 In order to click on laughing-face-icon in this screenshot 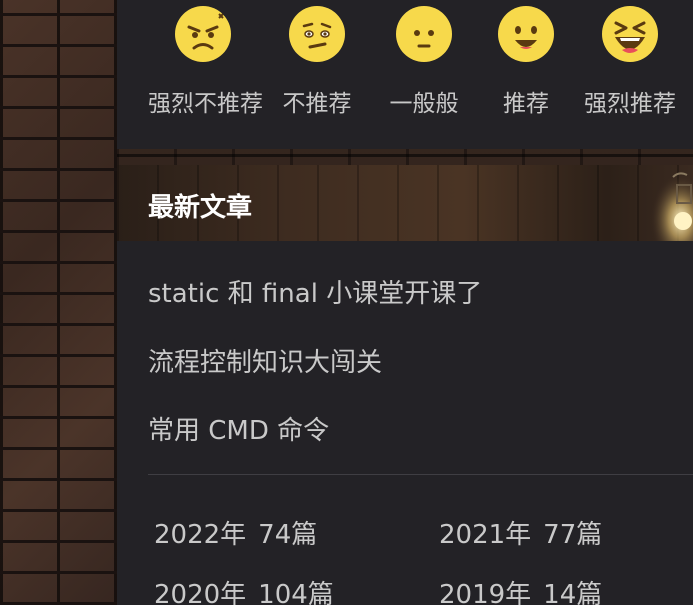, I will do `click(630, 34)`.